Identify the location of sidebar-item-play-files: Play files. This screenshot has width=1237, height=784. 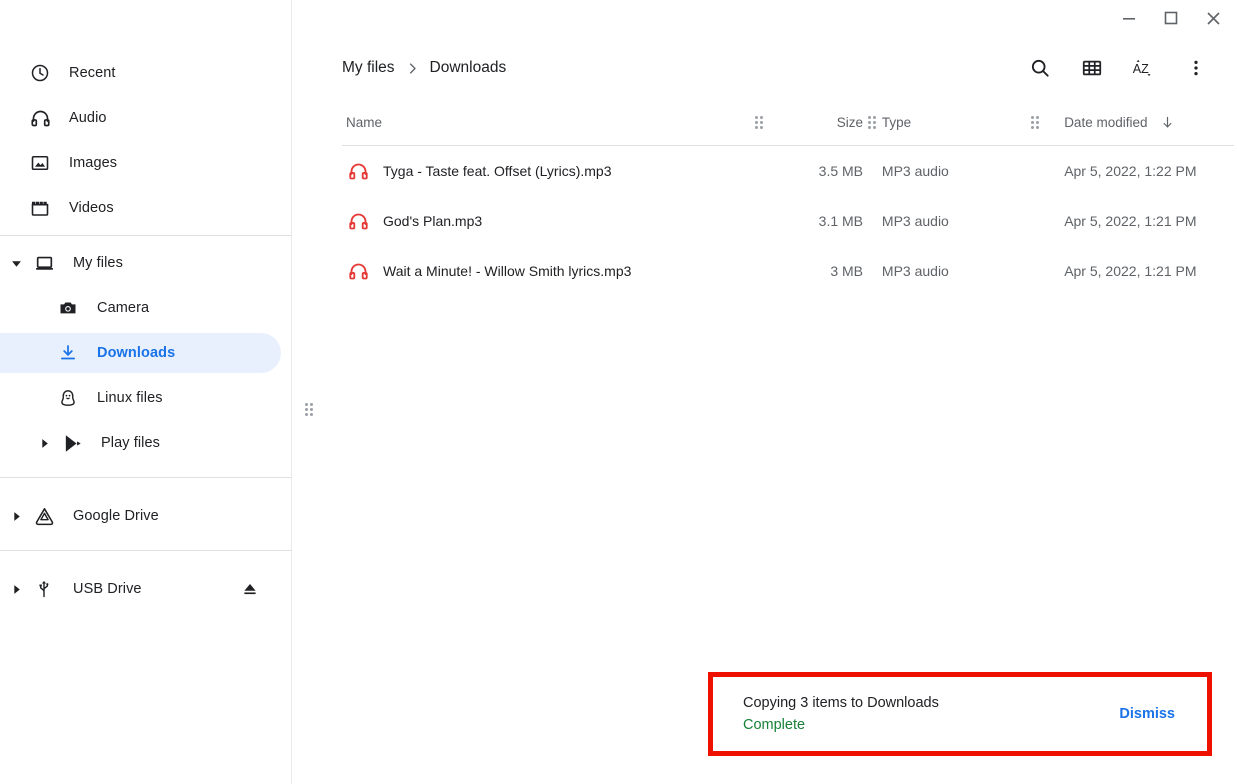
(140, 443).